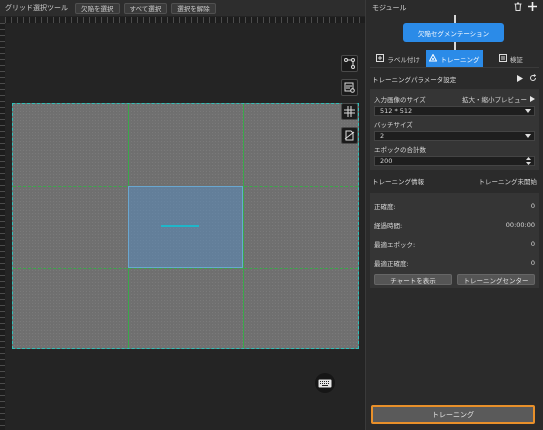 This screenshot has width=543, height=430. What do you see at coordinates (36, 8) in the screenshot?
I see `toolbar-title: グリッド選択ツール` at bounding box center [36, 8].